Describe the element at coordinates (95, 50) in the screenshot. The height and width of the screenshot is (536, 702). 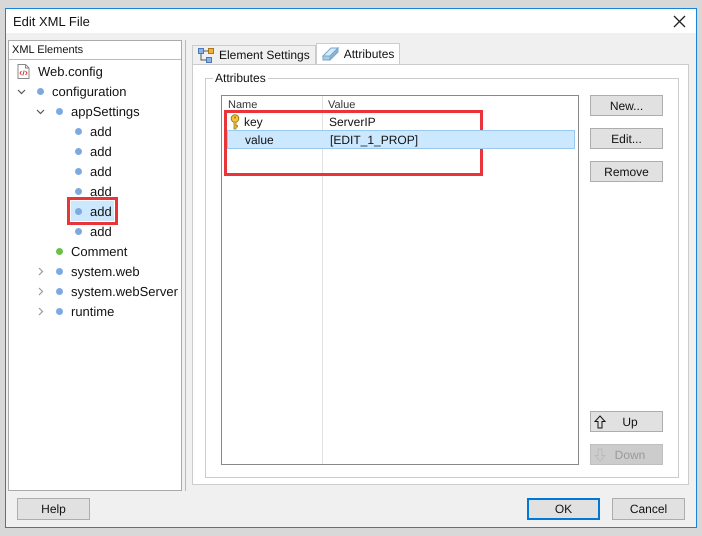
I see `tree-header: XML Elements` at that location.